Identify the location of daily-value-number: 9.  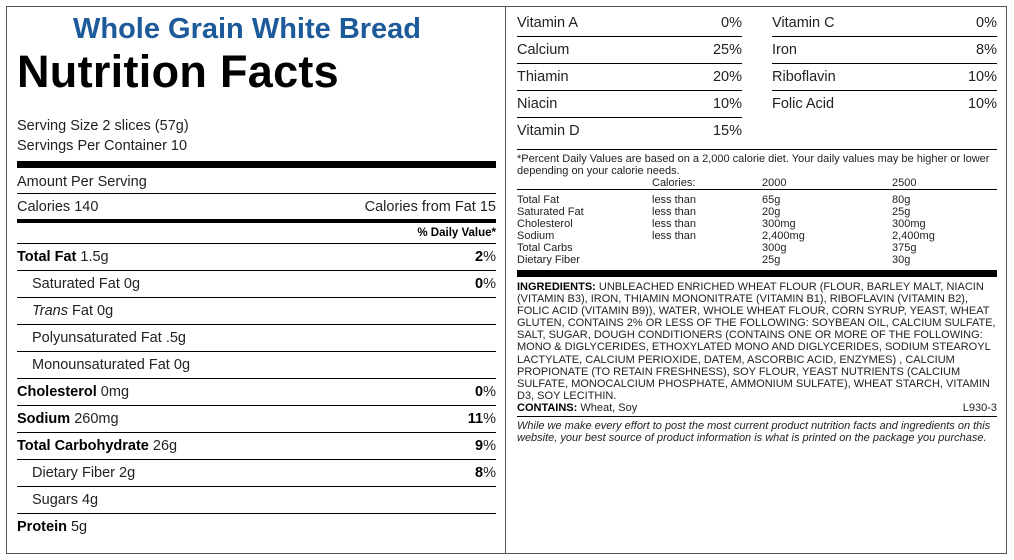
(479, 446).